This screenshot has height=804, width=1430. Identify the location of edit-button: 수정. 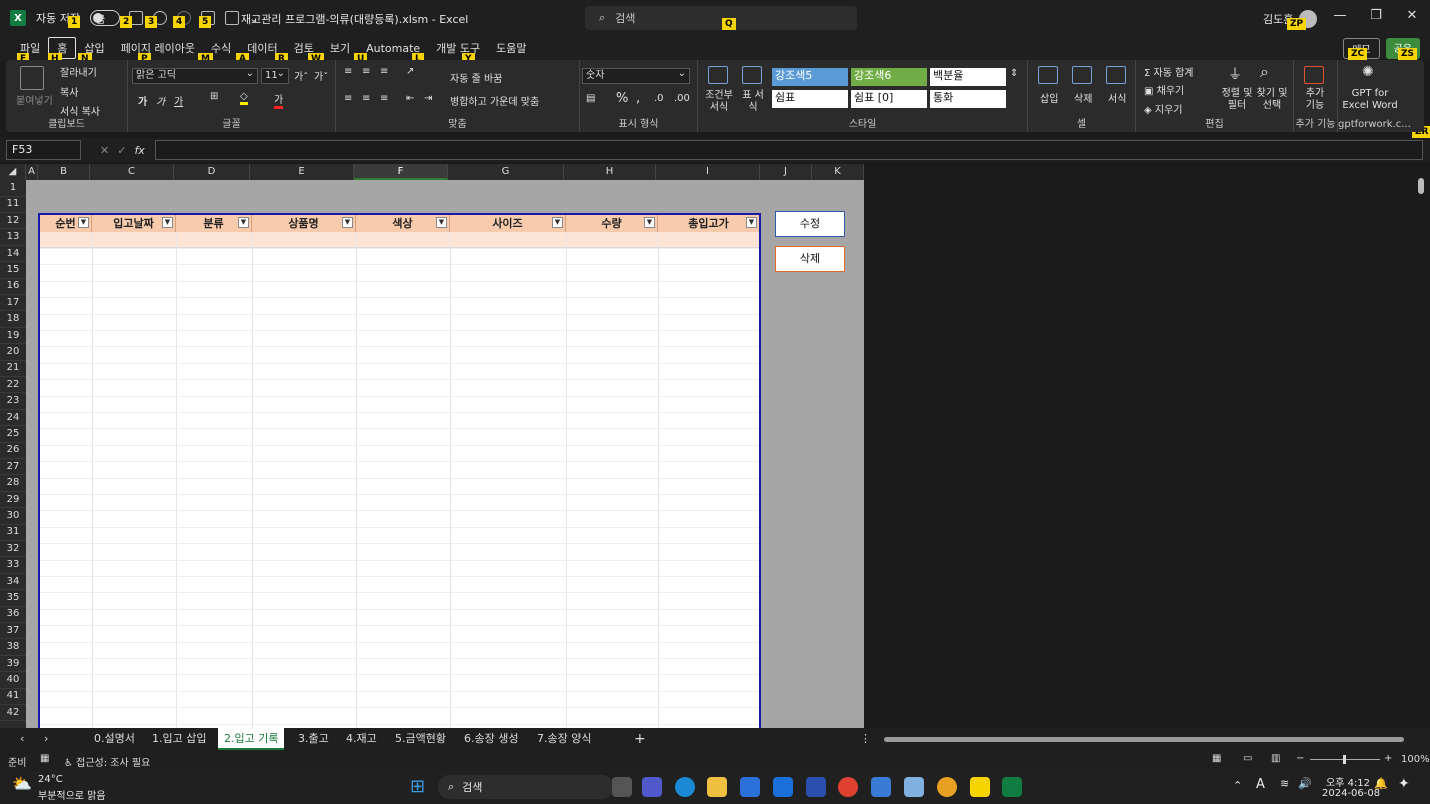
(810, 224).